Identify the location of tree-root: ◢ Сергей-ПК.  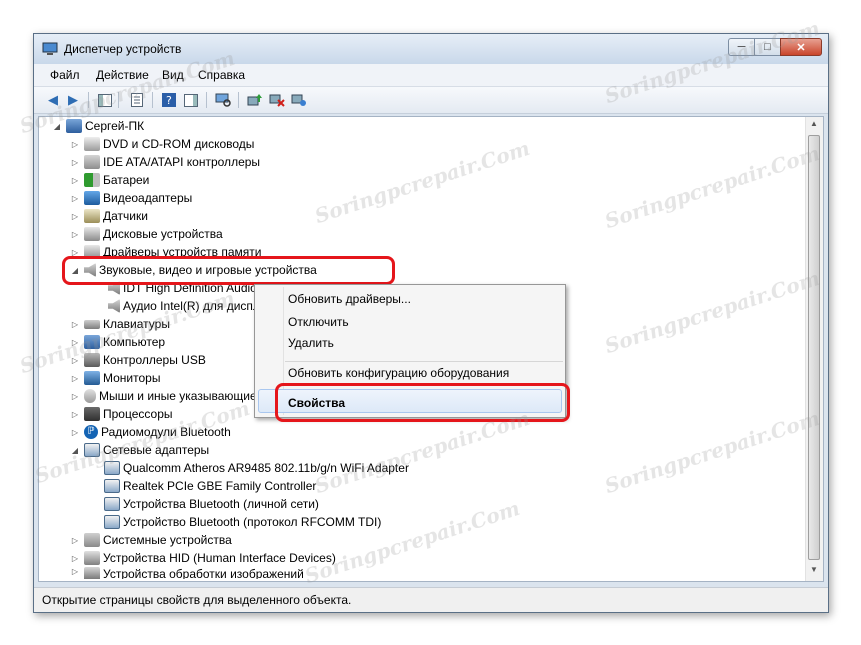
(98, 126).